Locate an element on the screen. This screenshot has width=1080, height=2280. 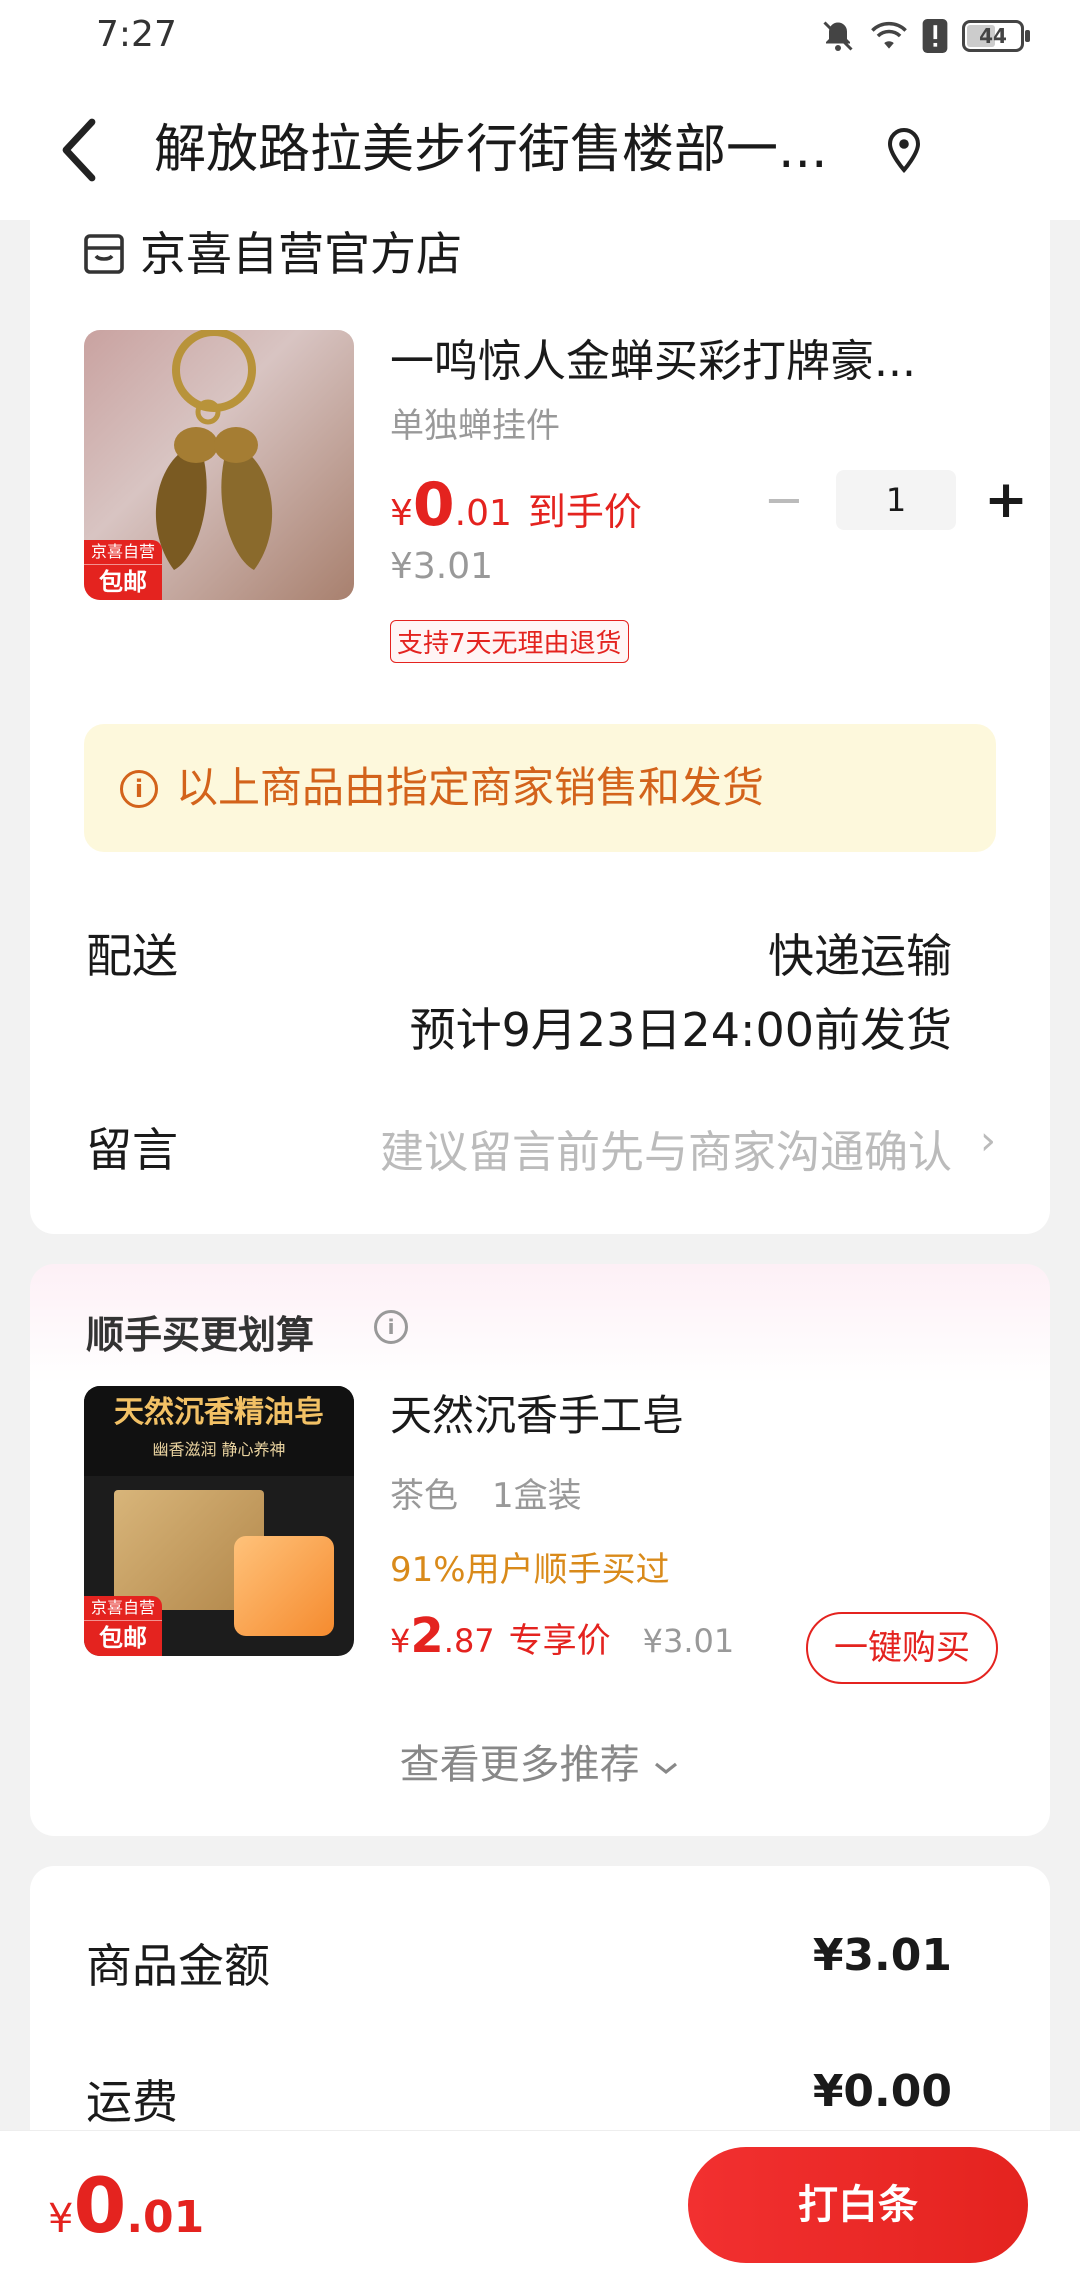
recommend-price: ¥ 2 .87 专享价 ¥3.01 is located at coordinates (562, 1636).